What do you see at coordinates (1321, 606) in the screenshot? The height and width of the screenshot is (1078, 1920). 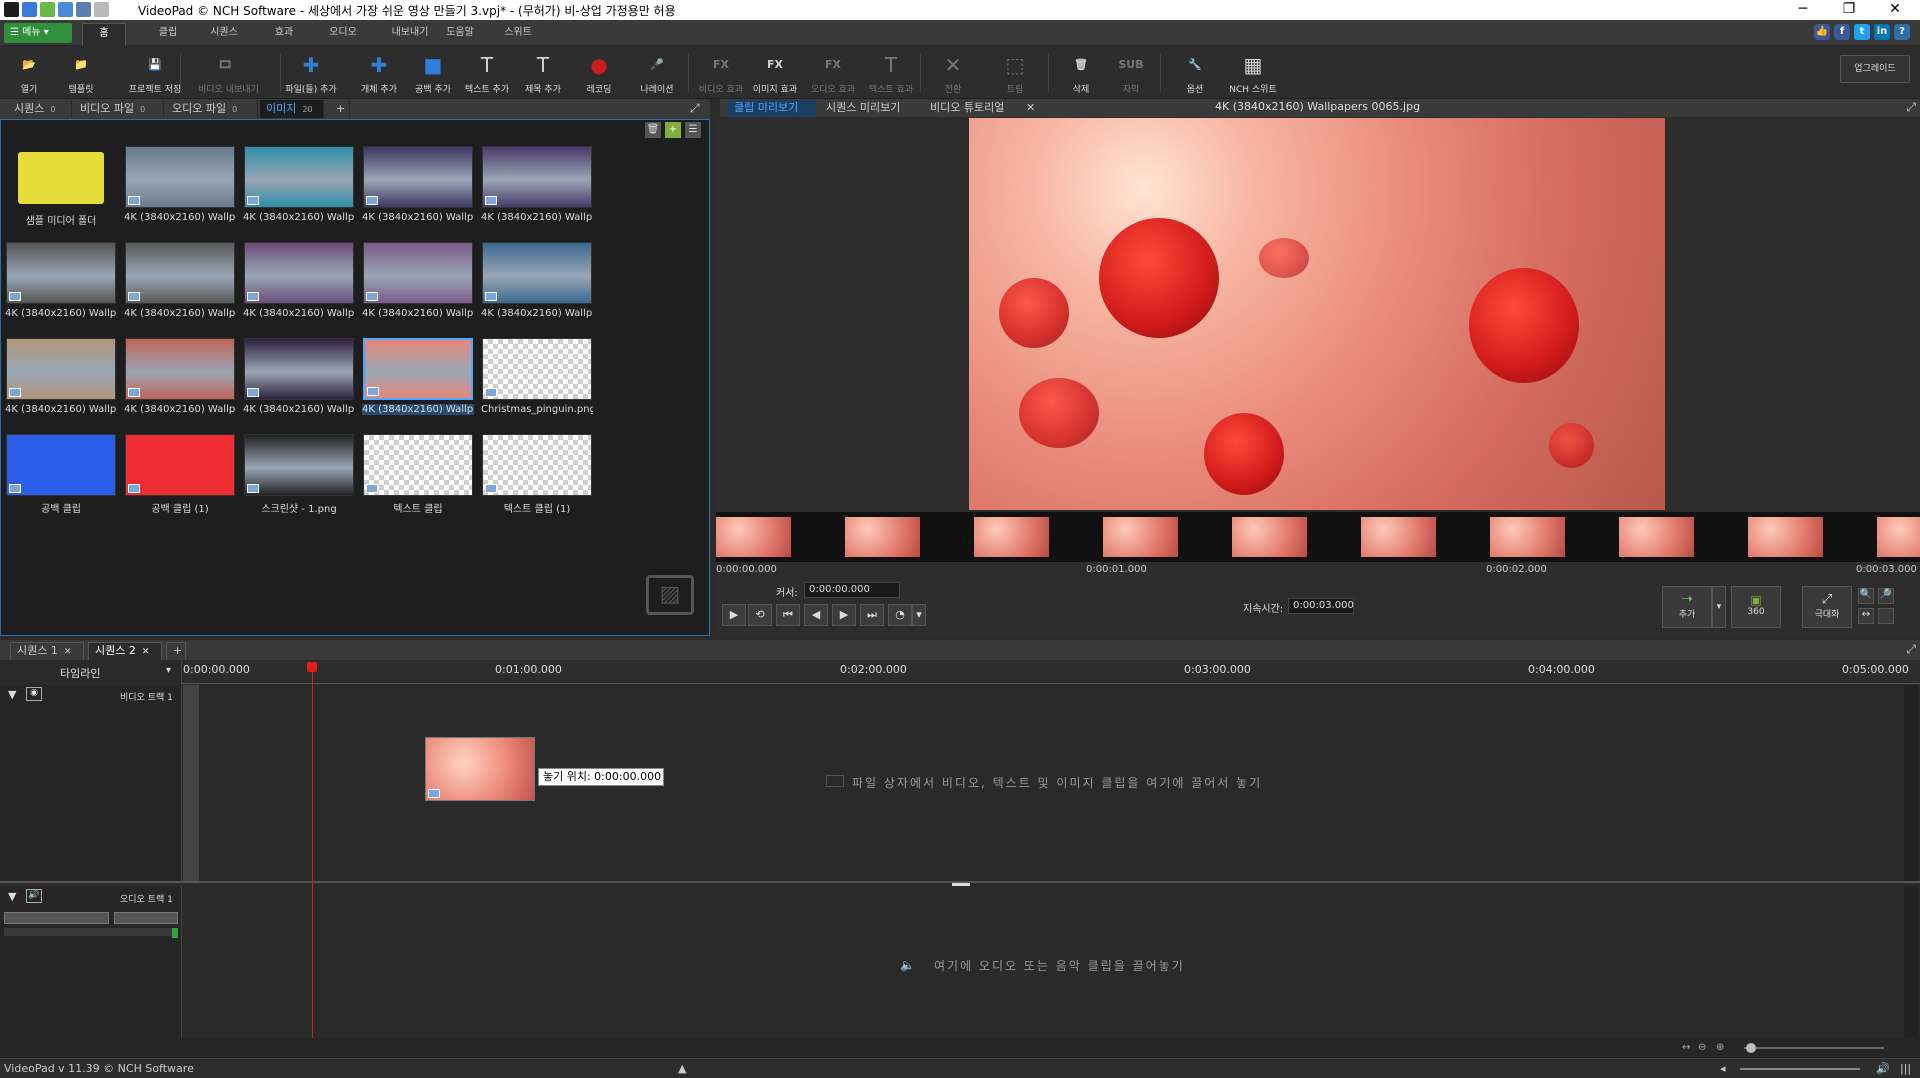 I see `duration-field: 0:00:03.000` at bounding box center [1321, 606].